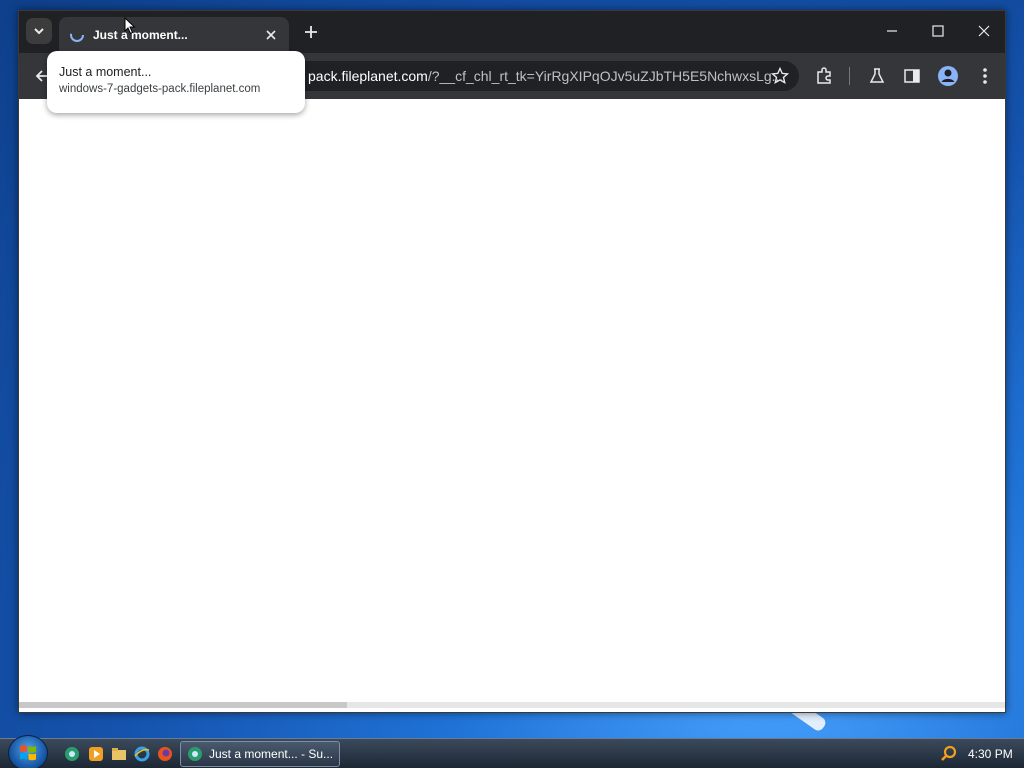 This screenshot has width=1024, height=768. I want to click on menu-icon, so click(985, 76).